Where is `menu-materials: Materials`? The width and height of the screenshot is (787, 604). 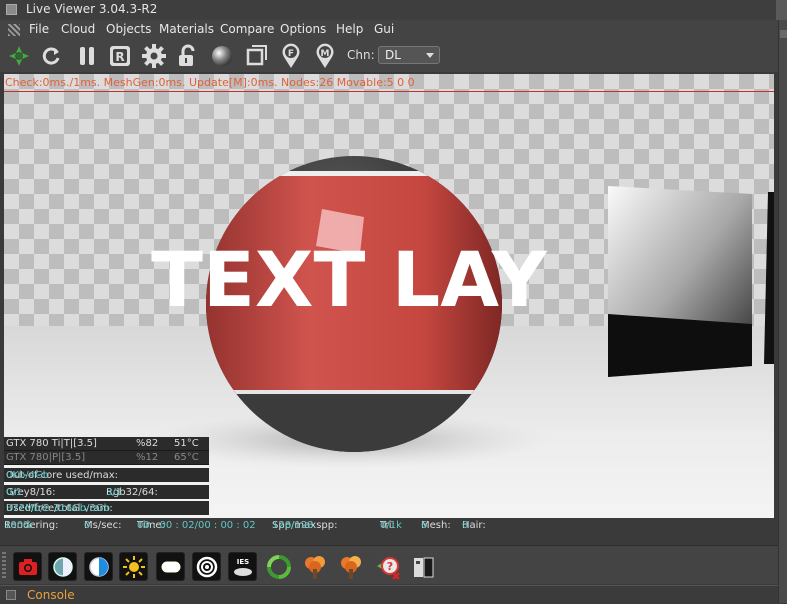
menu-materials: Materials is located at coordinates (186, 29).